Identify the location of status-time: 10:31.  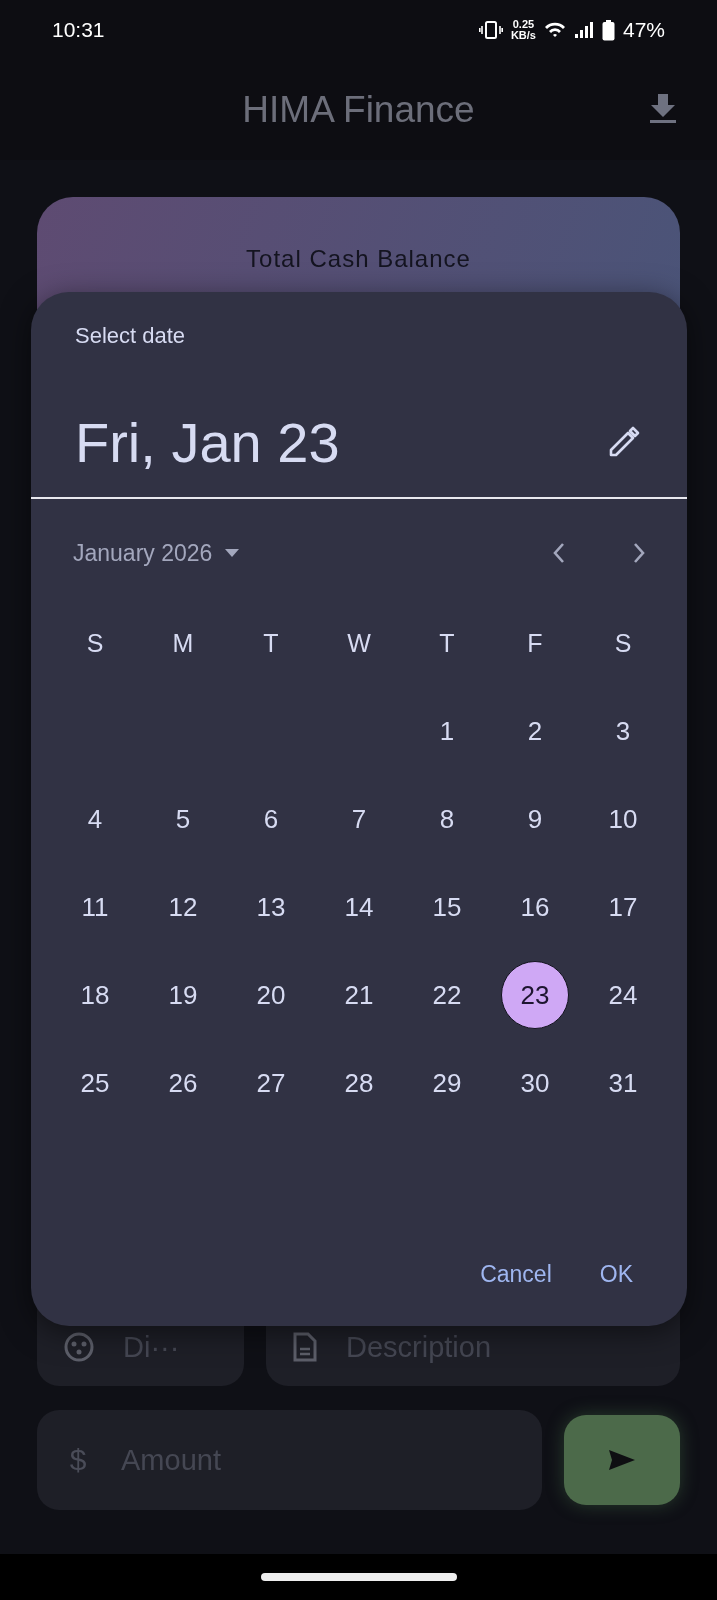
(78, 30).